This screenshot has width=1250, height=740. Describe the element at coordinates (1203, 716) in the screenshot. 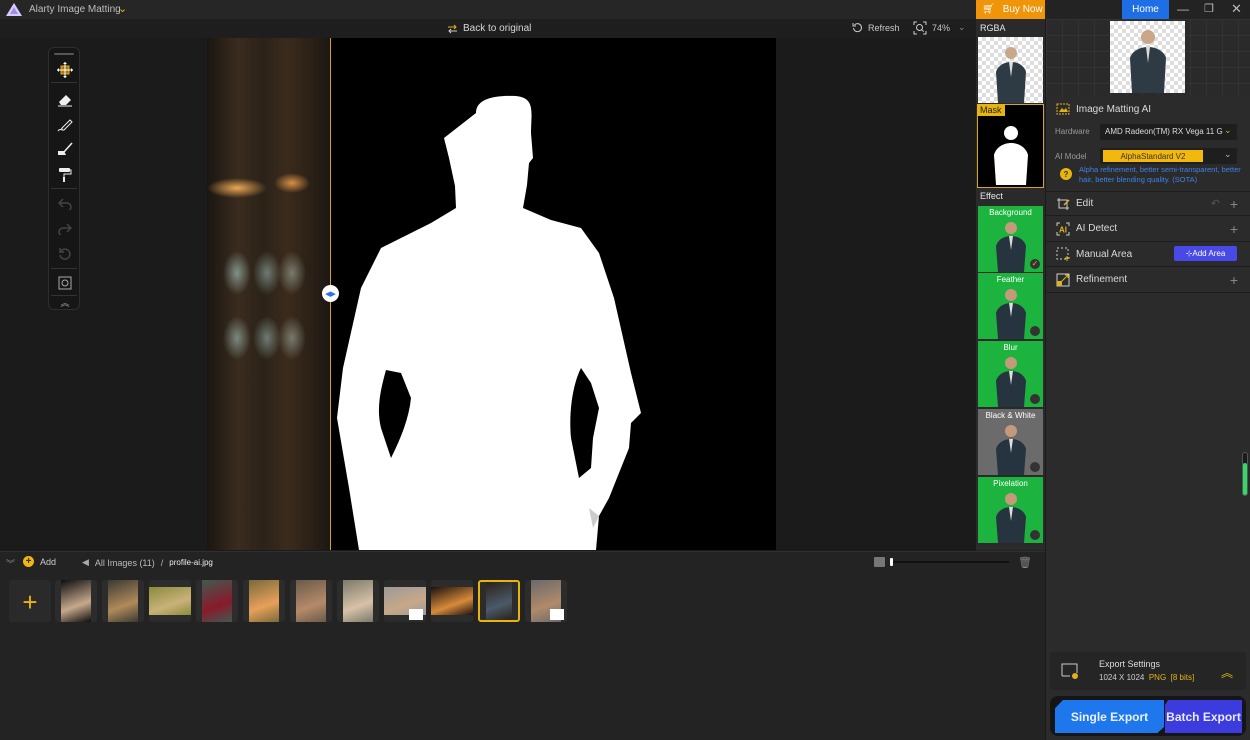

I see `batch-export-button: Batch Export` at that location.